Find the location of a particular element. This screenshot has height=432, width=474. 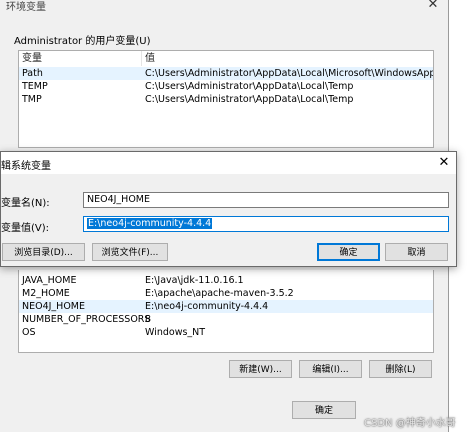

variable-value: Windows_NT is located at coordinates (175, 332).